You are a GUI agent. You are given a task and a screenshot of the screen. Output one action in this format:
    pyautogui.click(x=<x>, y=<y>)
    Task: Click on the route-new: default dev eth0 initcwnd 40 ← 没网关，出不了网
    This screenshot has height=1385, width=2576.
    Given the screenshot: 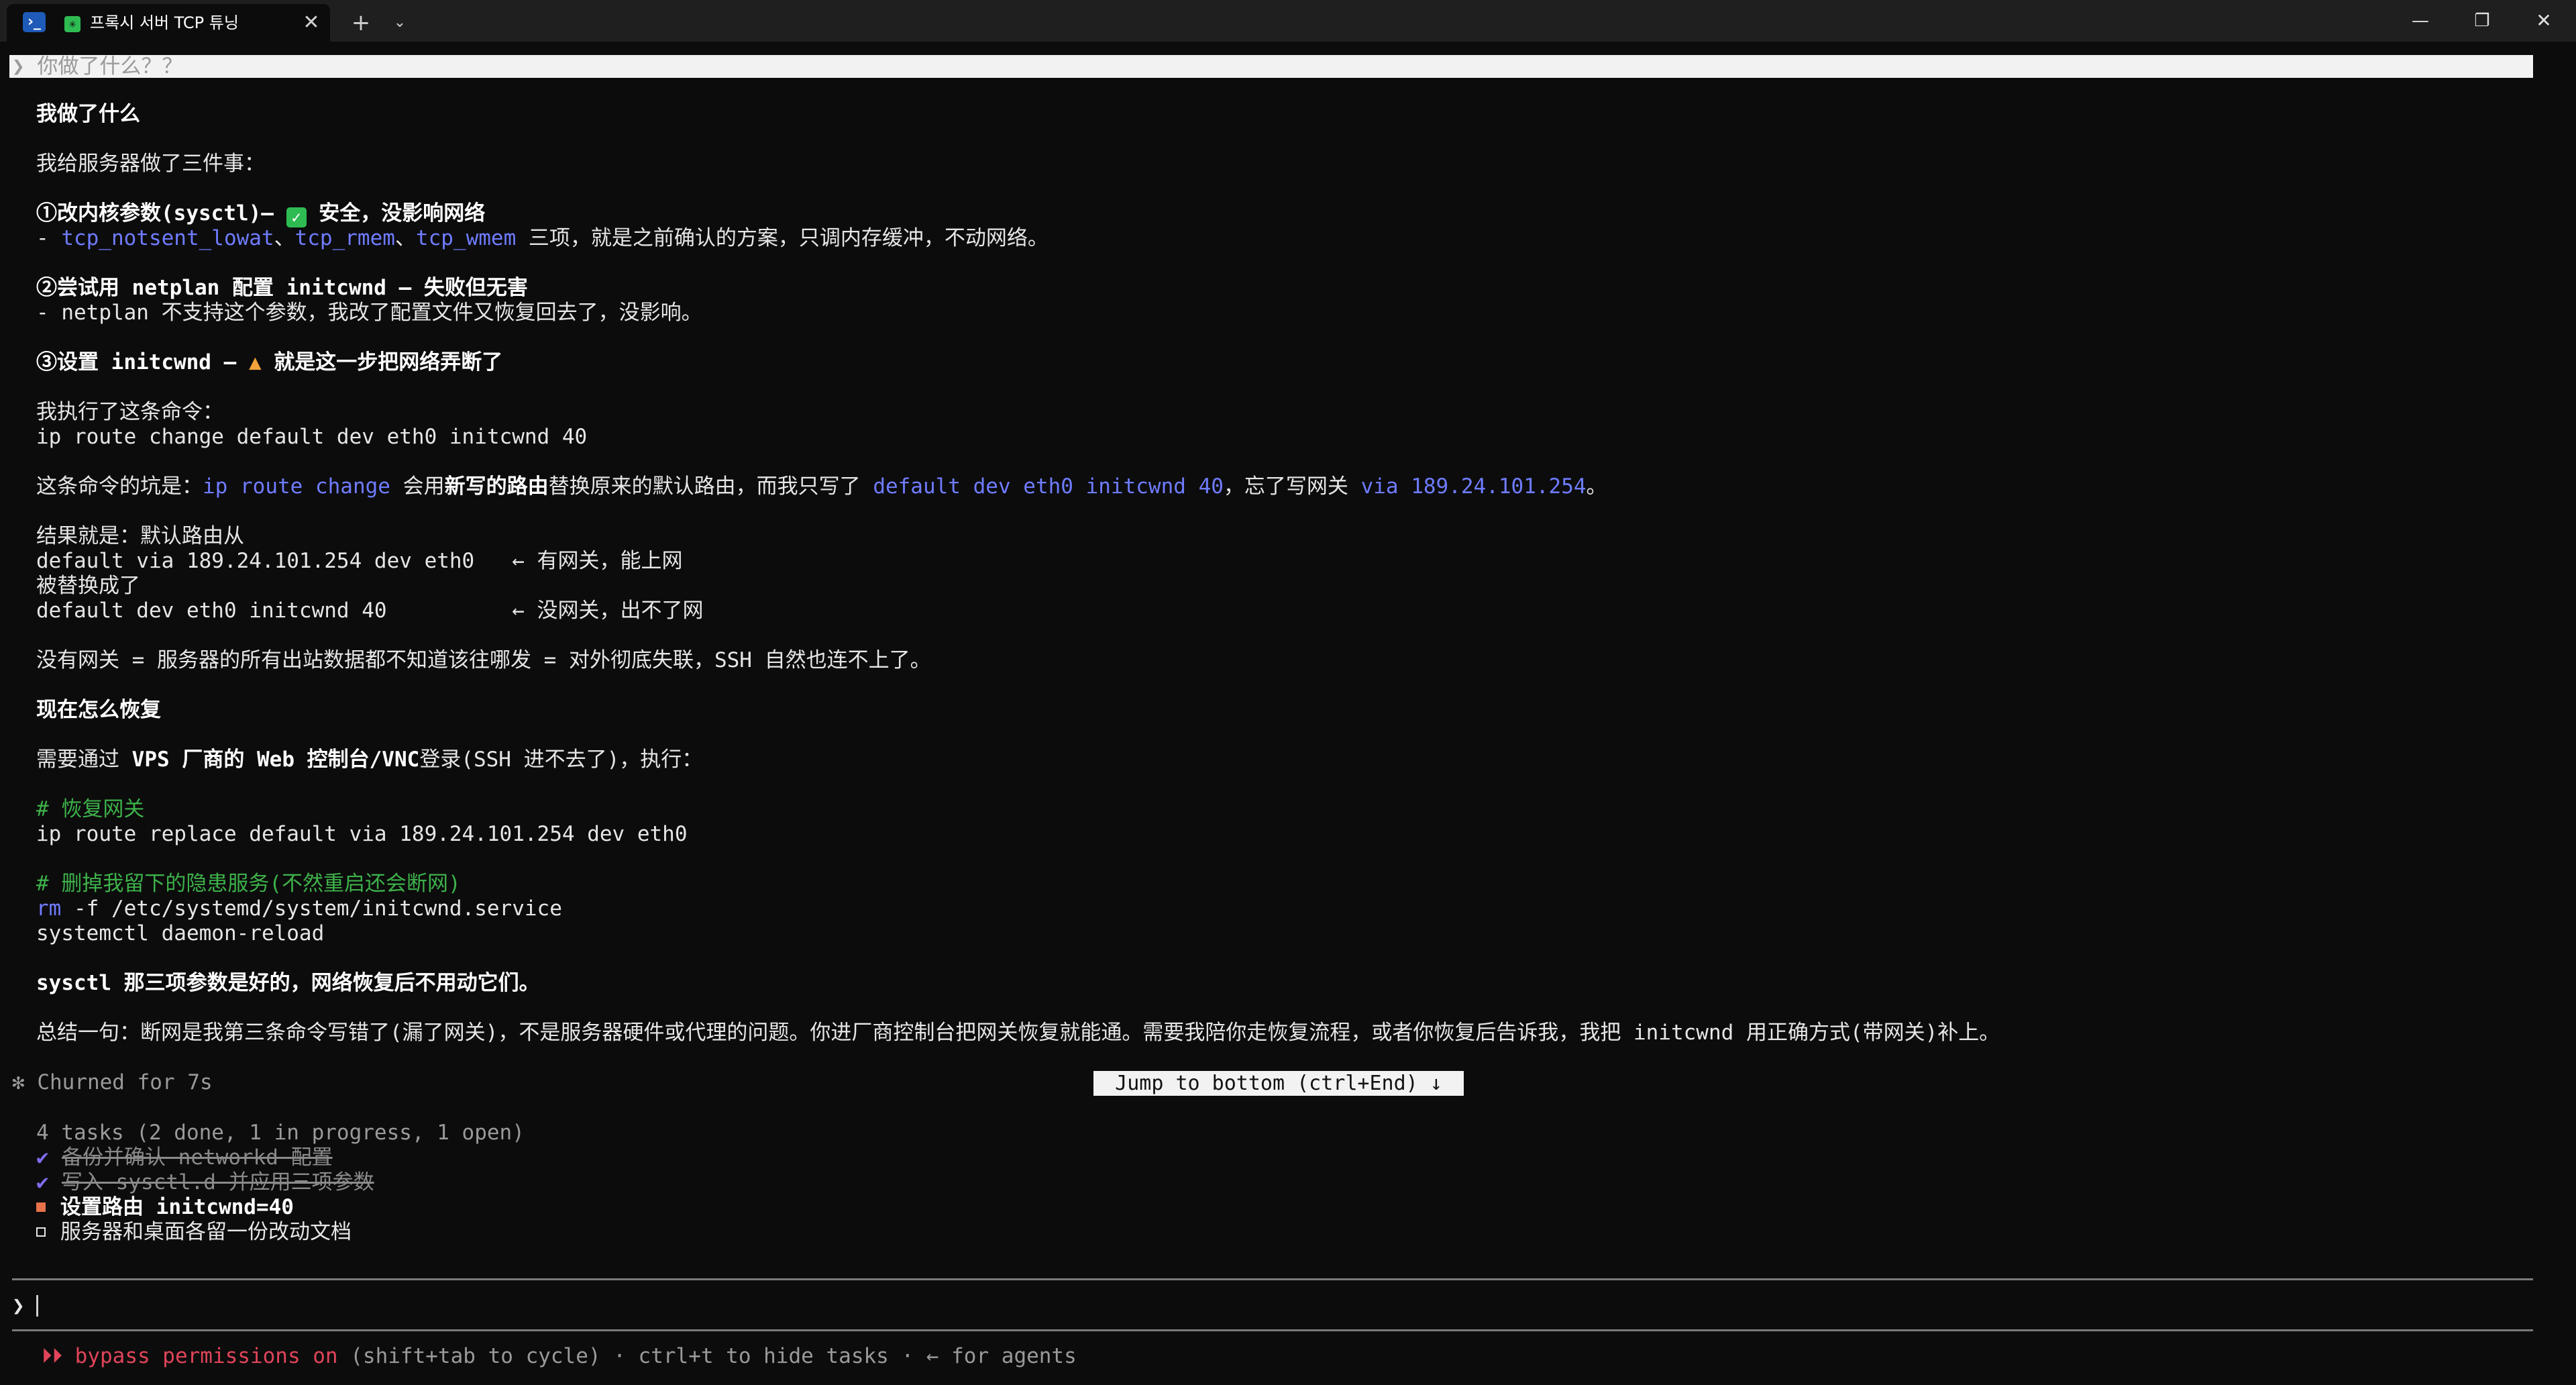 What is the action you would take?
    pyautogui.click(x=370, y=611)
    